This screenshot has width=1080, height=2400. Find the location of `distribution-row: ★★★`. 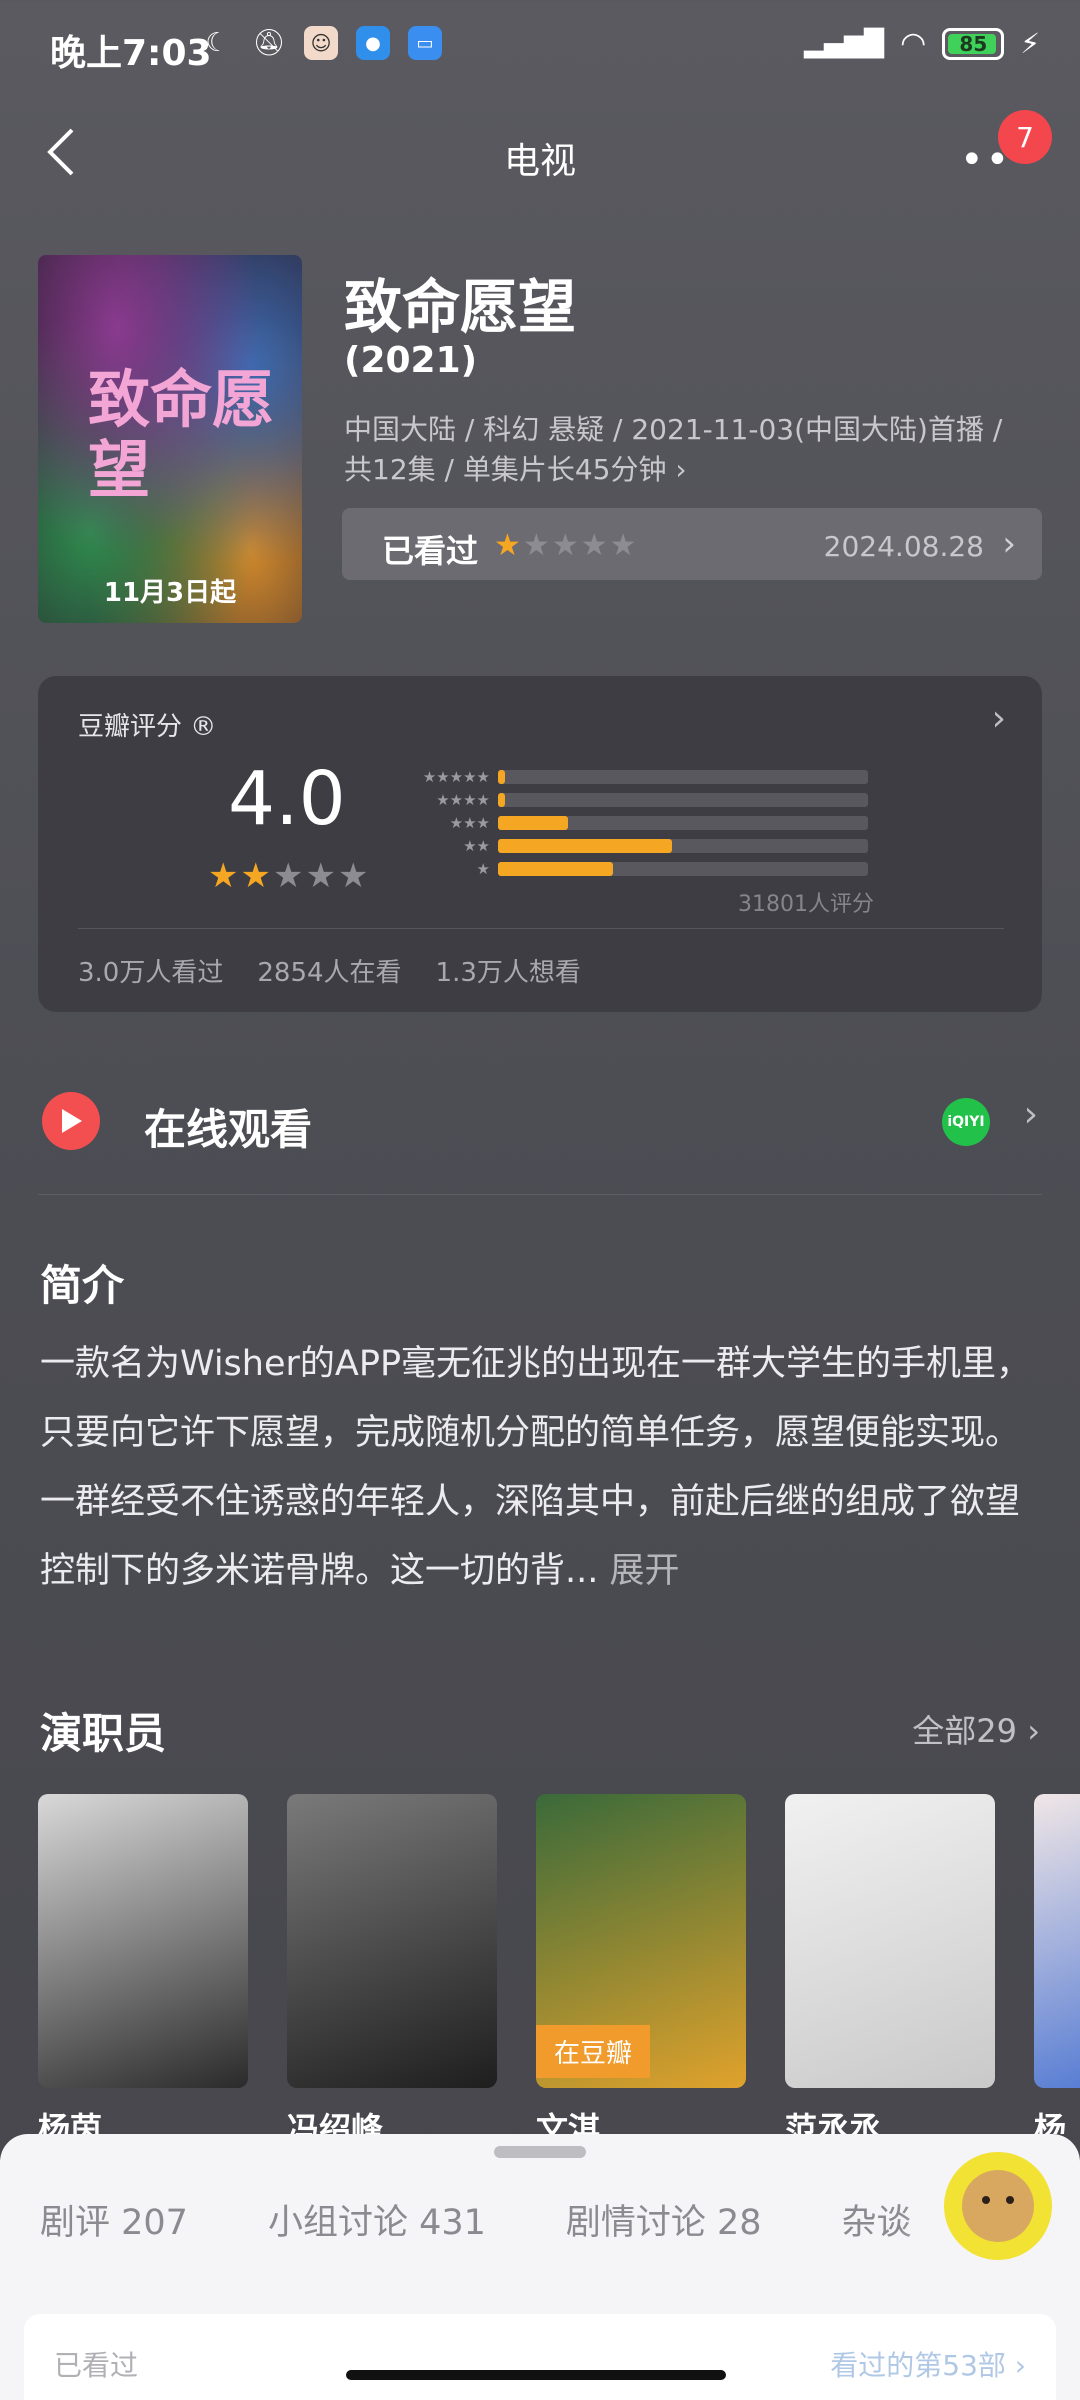

distribution-row: ★★★ is located at coordinates (638, 823).